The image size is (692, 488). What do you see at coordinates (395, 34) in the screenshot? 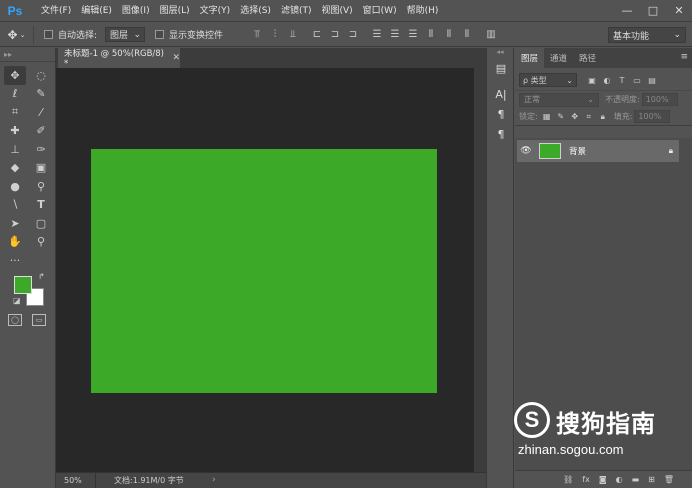
I see `distribute-vcenter-icon: ☰` at bounding box center [395, 34].